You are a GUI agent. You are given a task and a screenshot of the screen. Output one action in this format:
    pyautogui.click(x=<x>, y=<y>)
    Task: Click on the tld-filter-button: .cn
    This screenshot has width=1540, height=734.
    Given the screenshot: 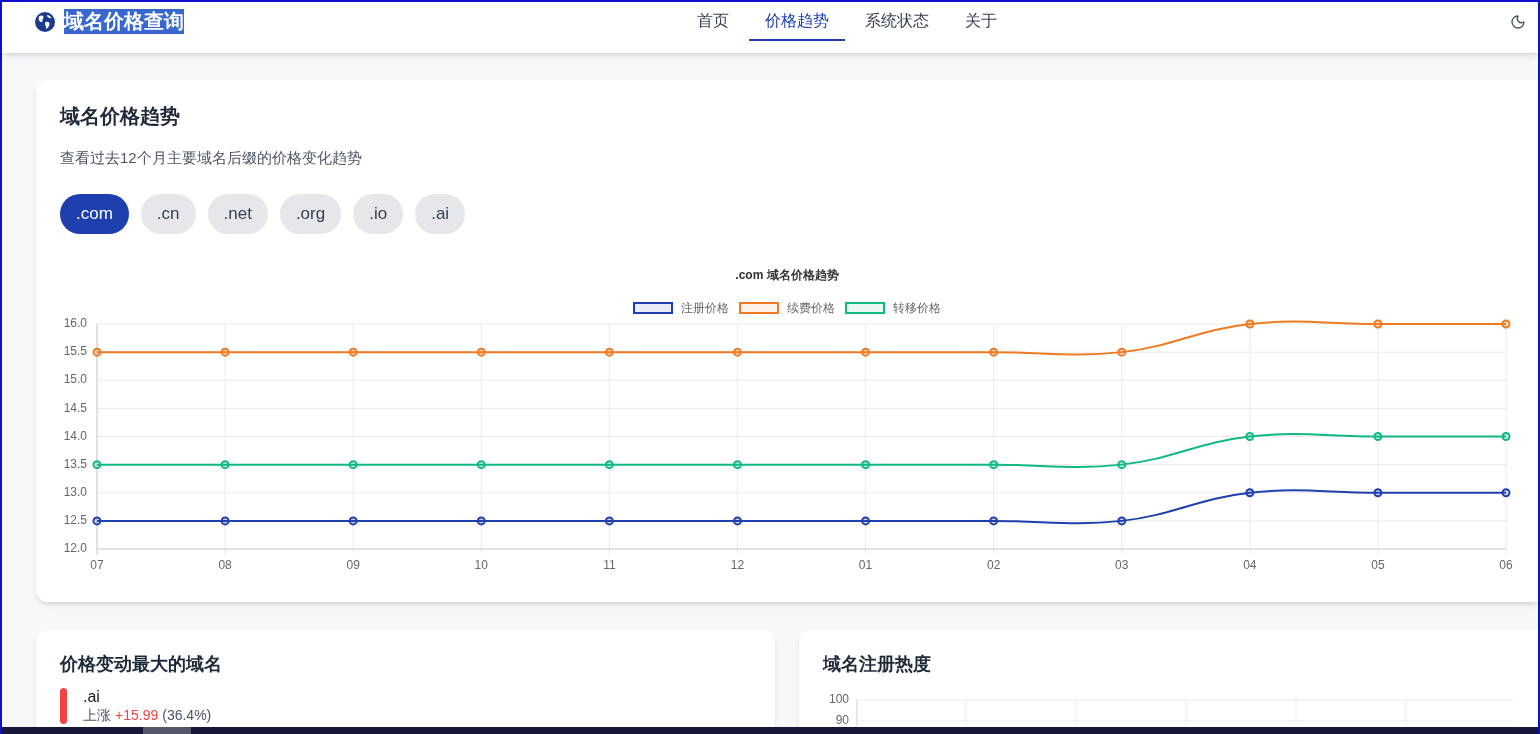 What is the action you would take?
    pyautogui.click(x=168, y=214)
    